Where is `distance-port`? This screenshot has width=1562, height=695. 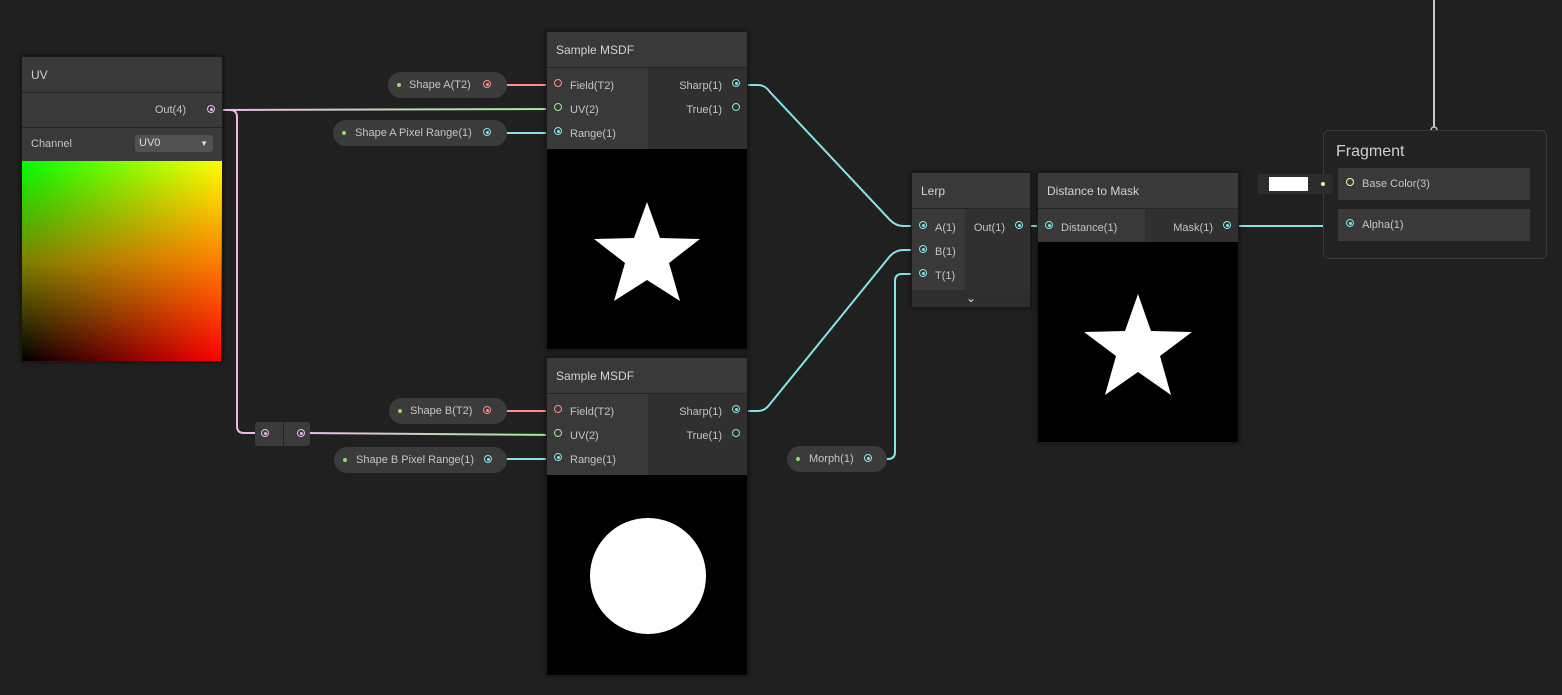 distance-port is located at coordinates (1049, 225).